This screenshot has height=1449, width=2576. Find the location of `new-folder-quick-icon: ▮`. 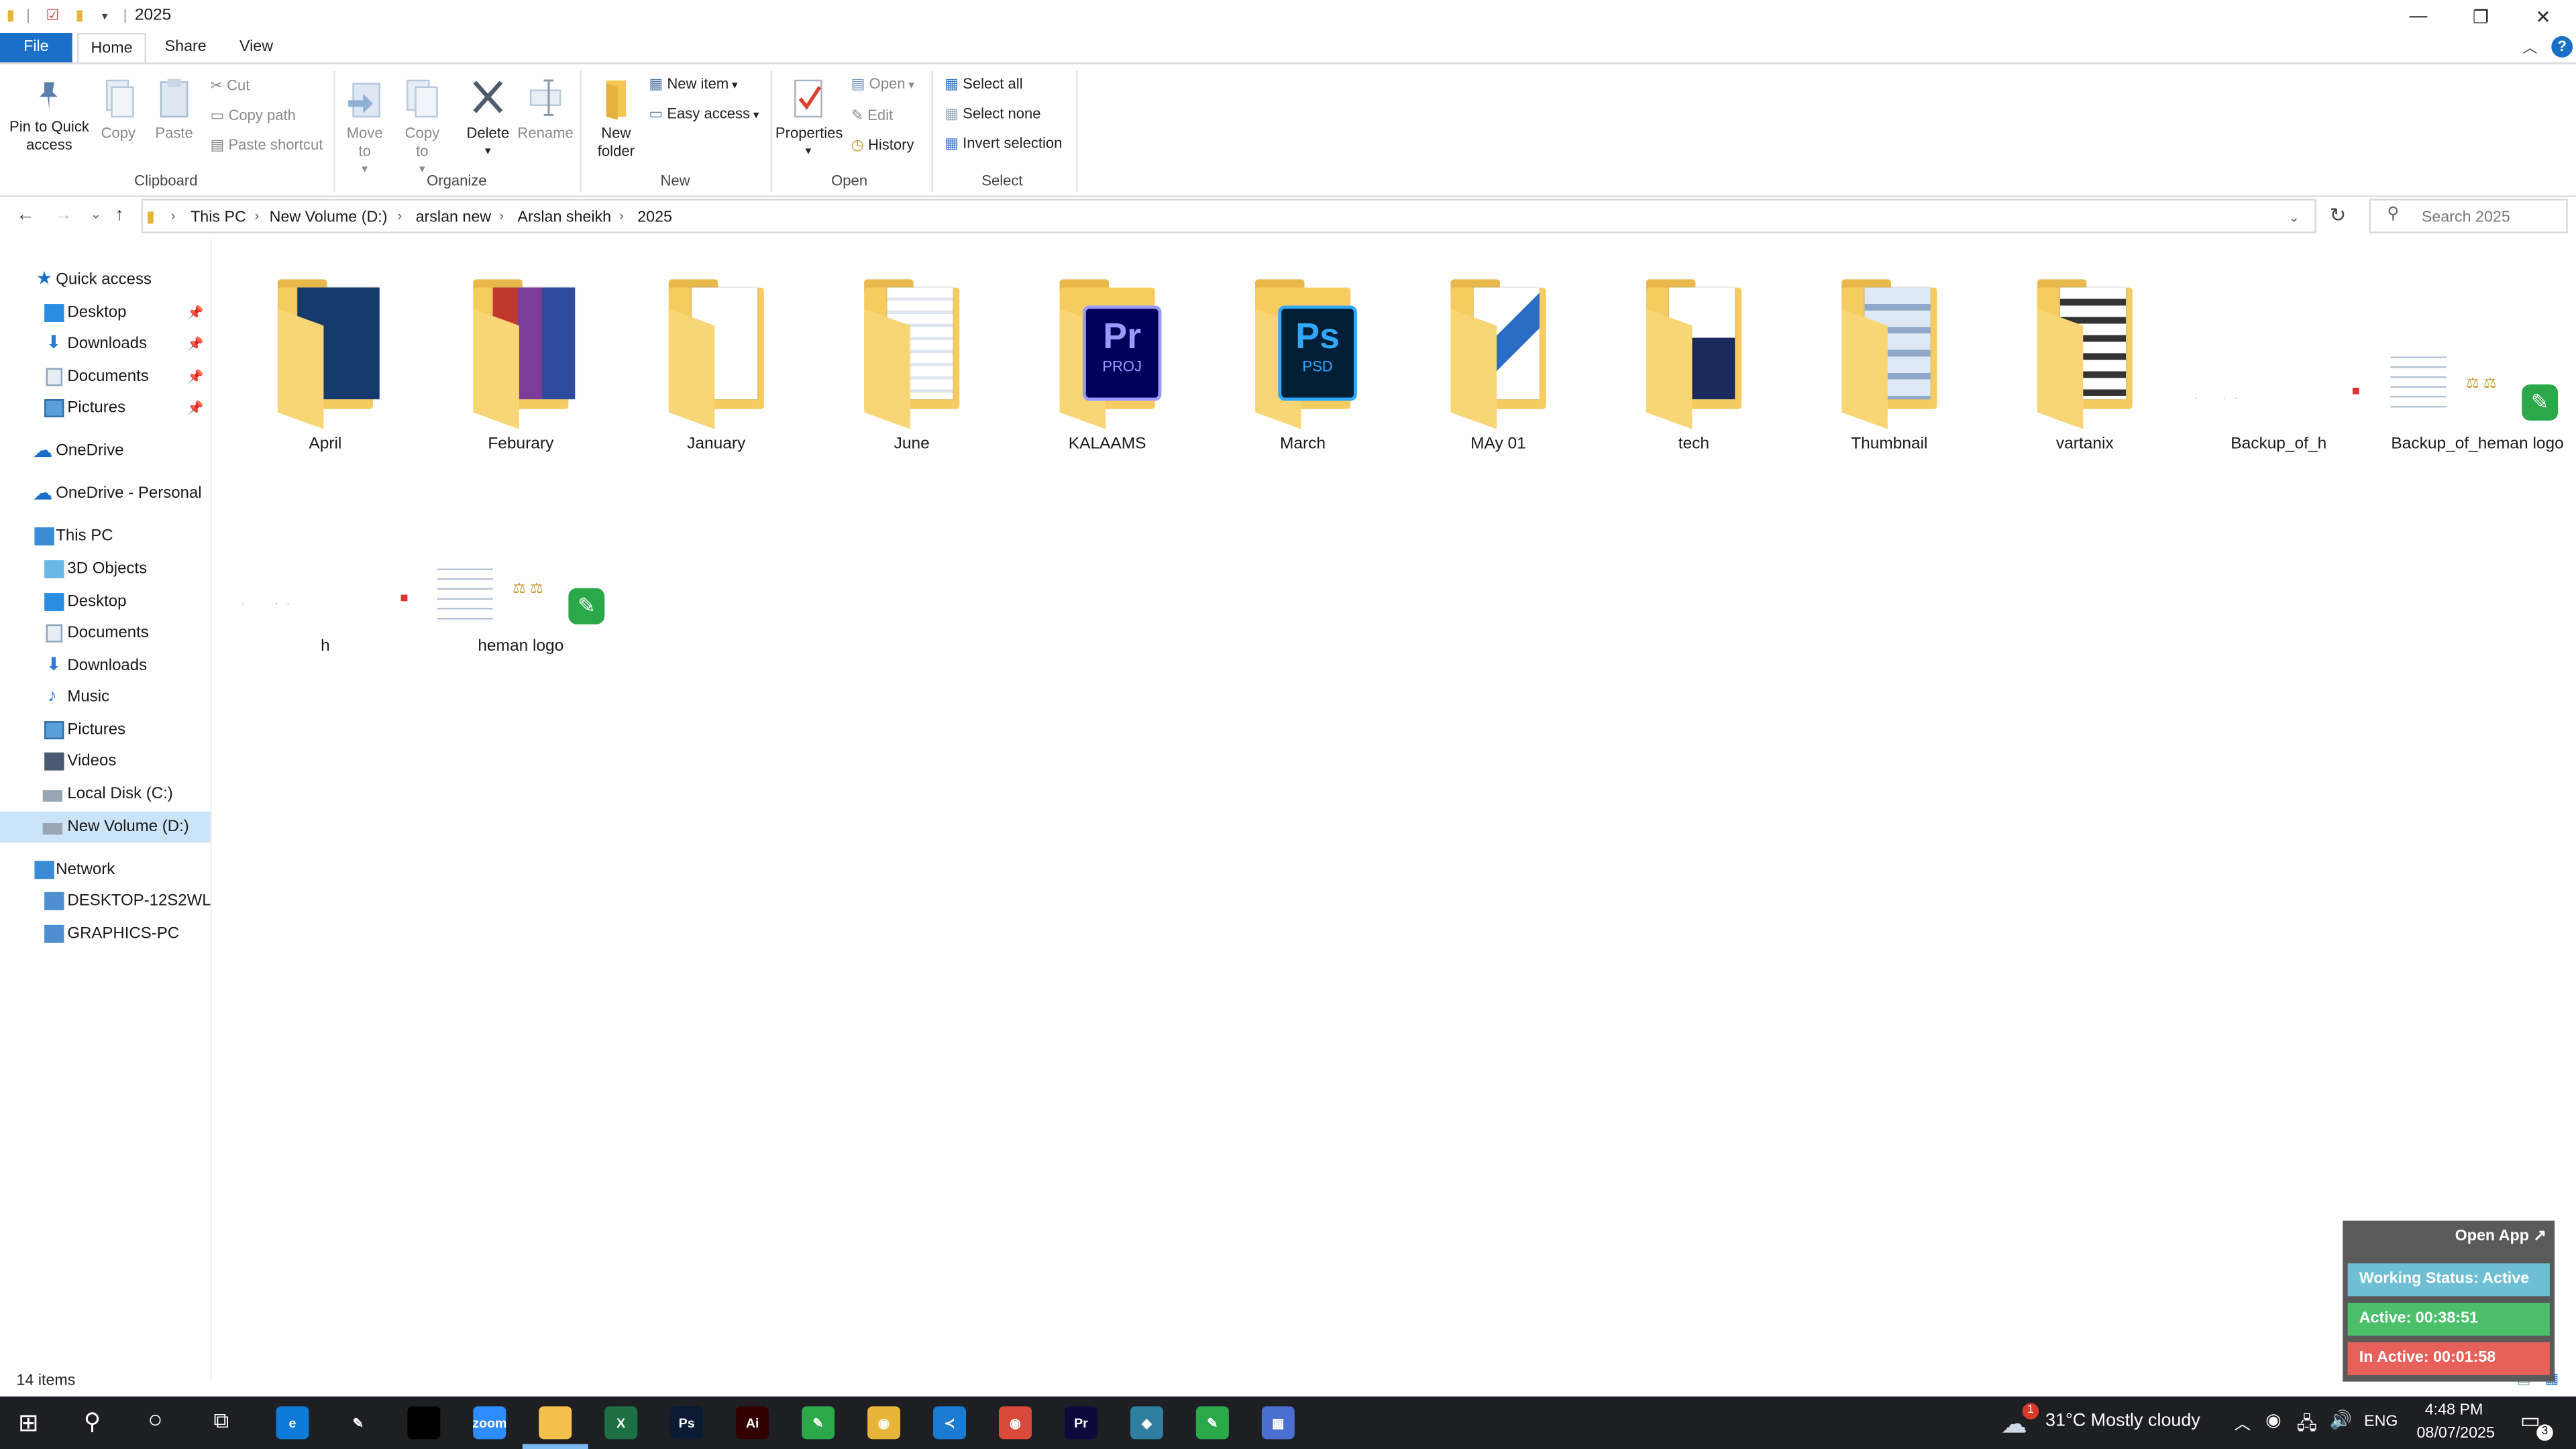

new-folder-quick-icon: ▮ is located at coordinates (80, 16).